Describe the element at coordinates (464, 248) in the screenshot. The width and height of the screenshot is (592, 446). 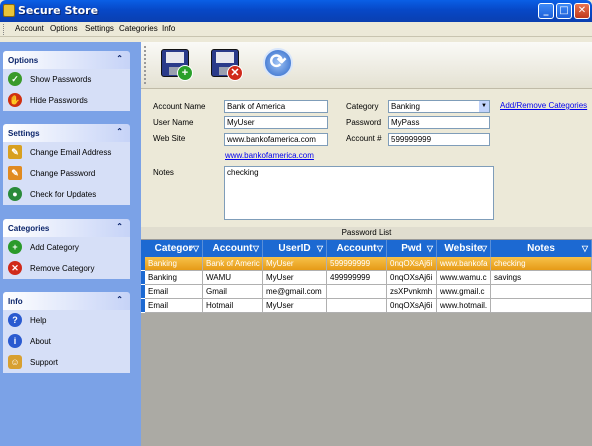
I see `col-website: Website ▽` at that location.